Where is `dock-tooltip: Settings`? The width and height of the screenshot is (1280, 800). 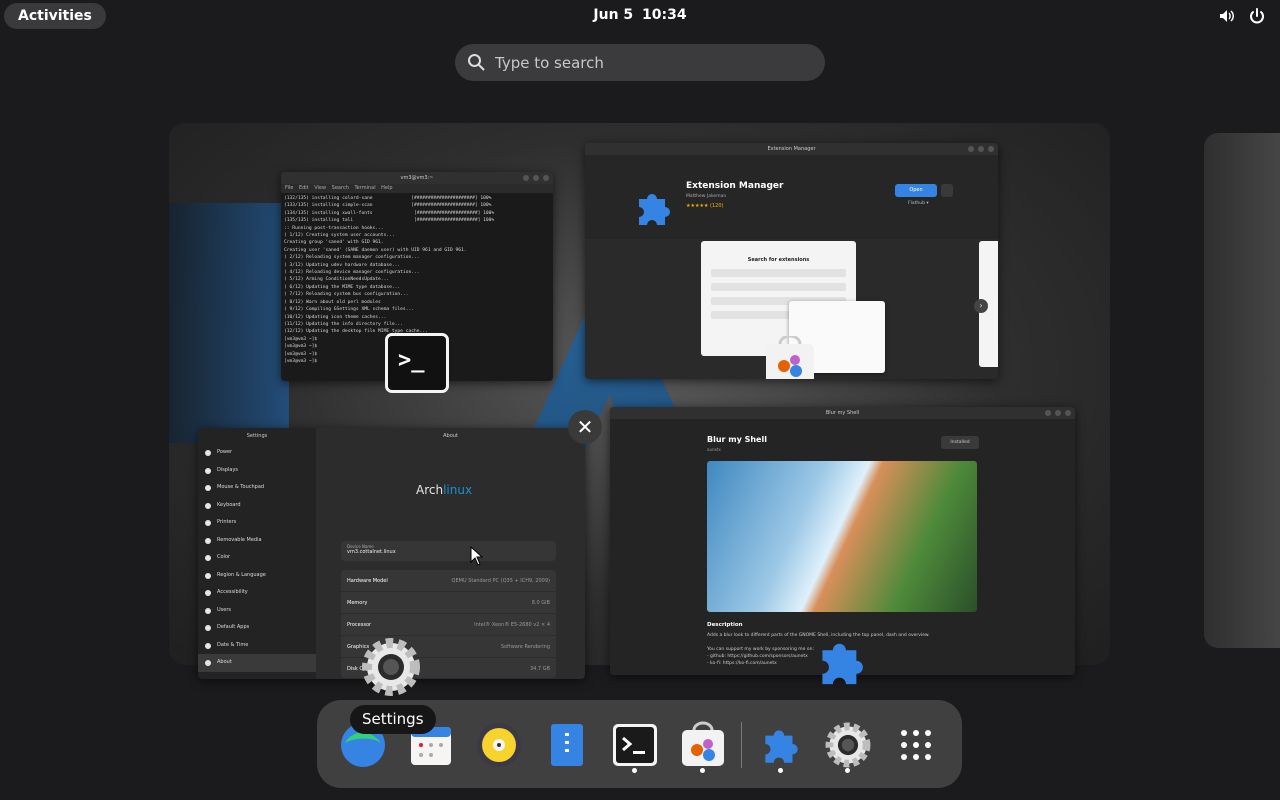
dock-tooltip: Settings is located at coordinates (393, 719).